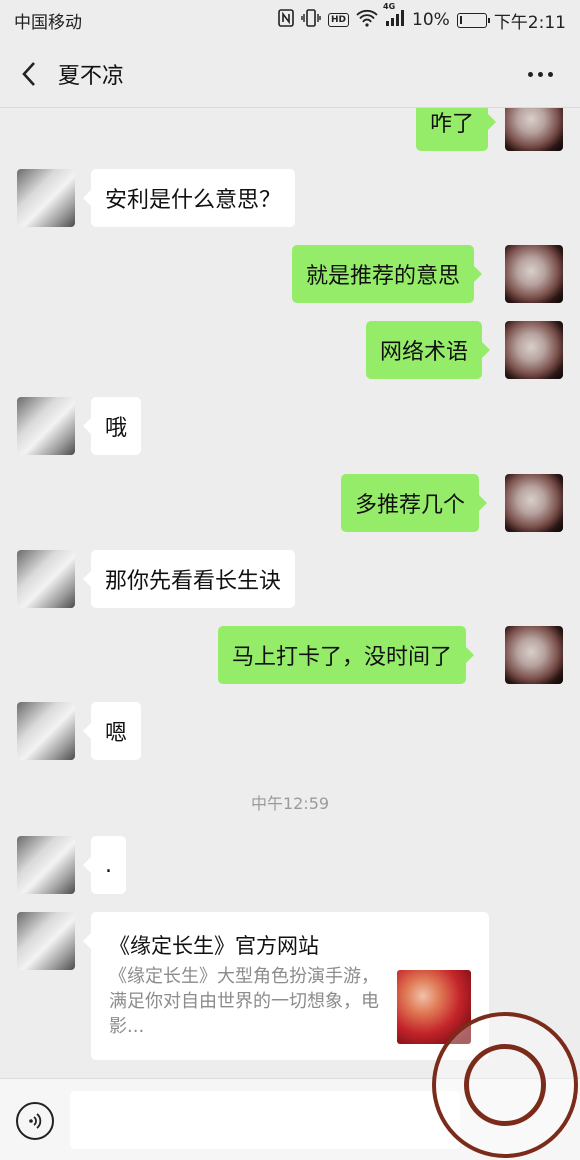 This screenshot has width=580, height=1160. Describe the element at coordinates (367, 20) in the screenshot. I see `wifi-icon` at that location.